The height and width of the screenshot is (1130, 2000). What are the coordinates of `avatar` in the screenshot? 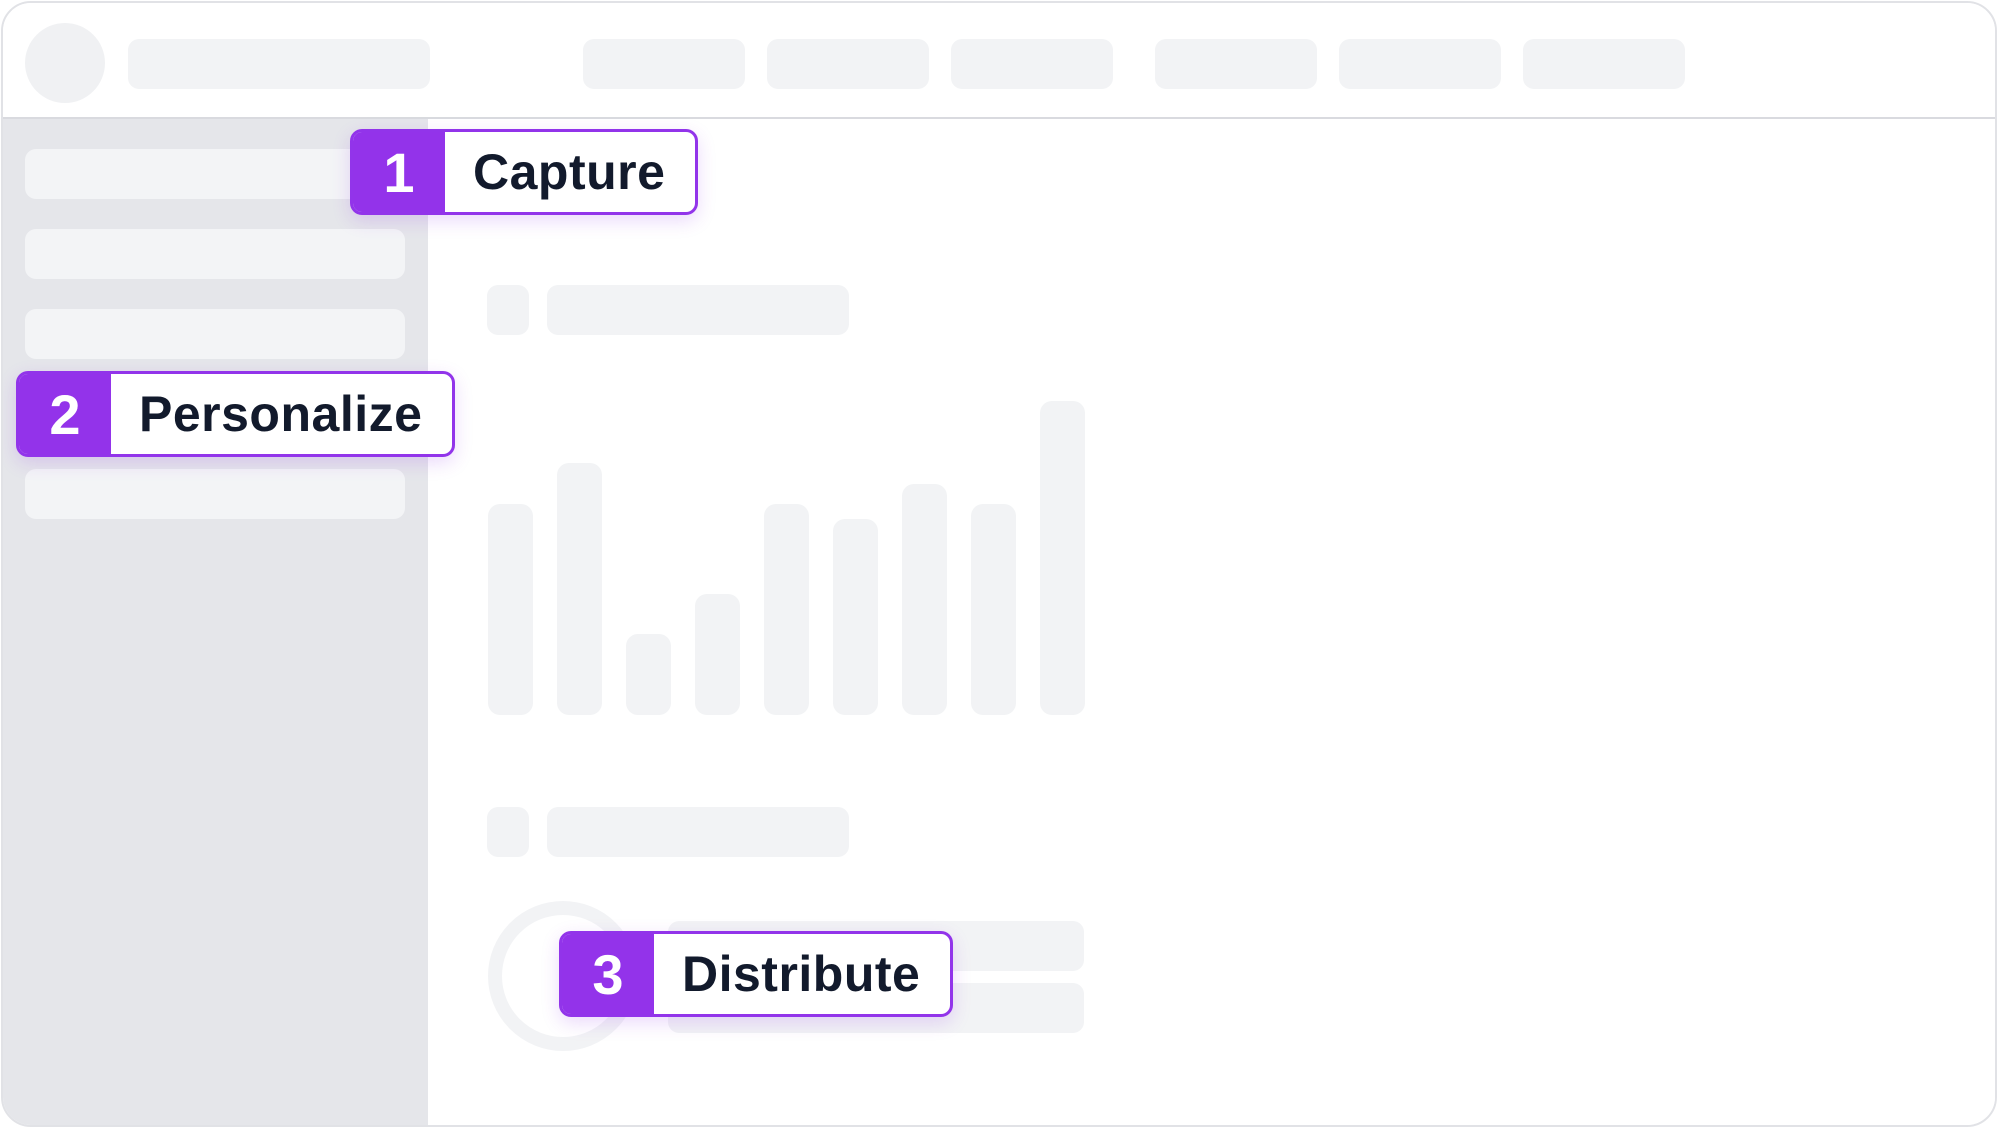 It's located at (65, 63).